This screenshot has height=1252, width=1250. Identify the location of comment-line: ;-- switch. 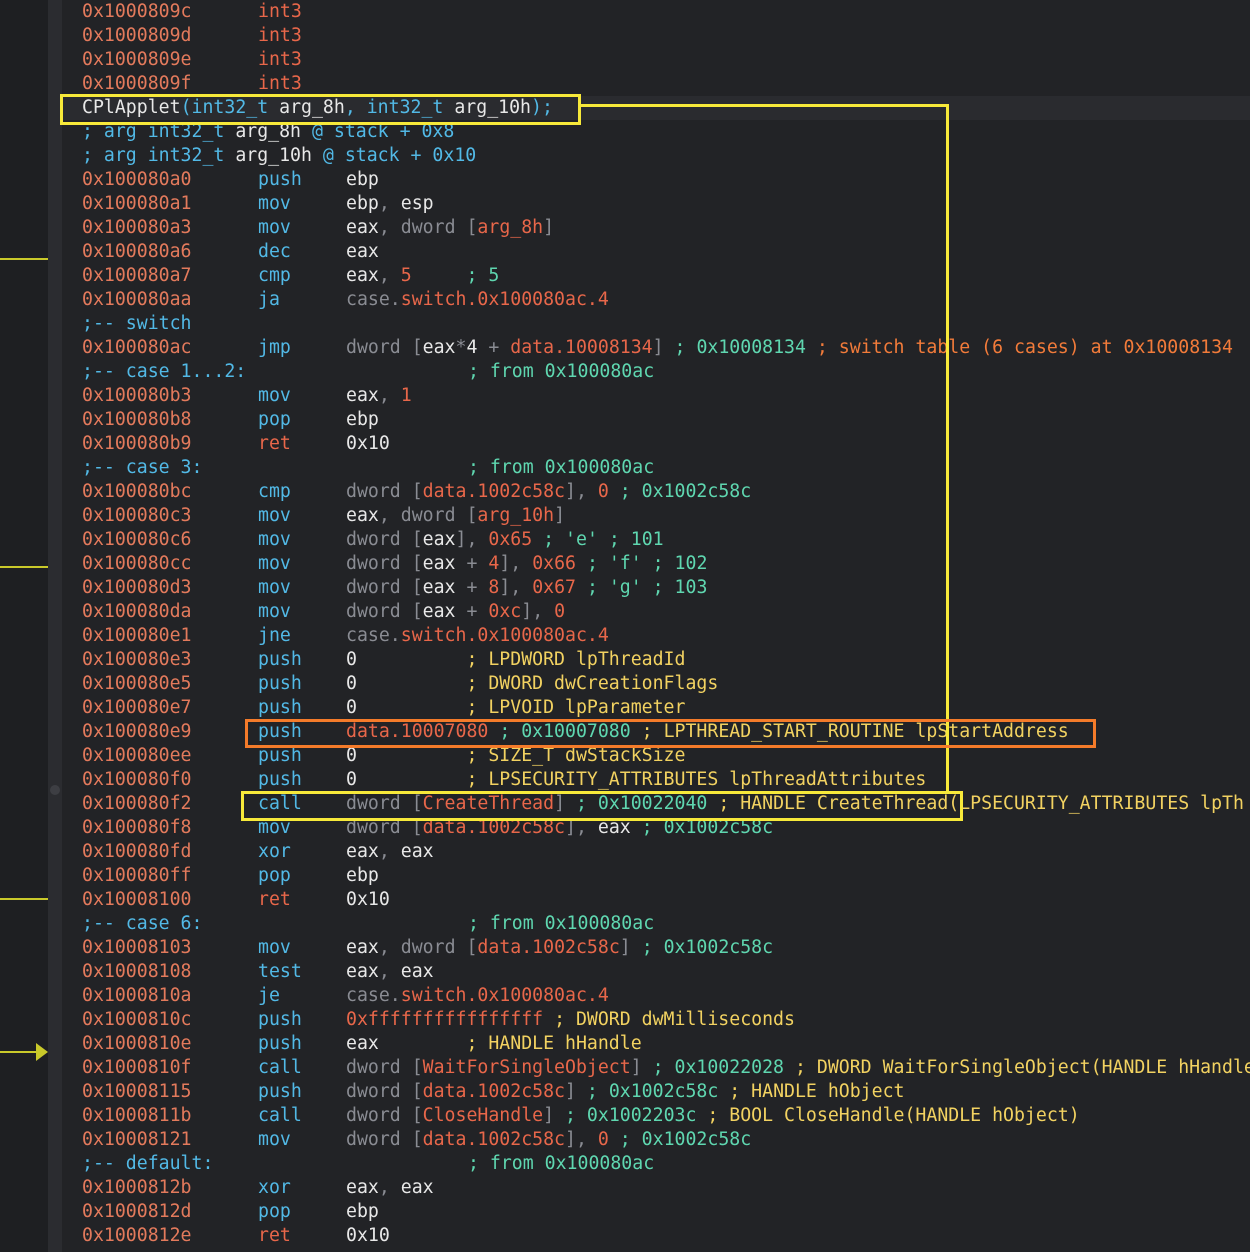
(656, 324).